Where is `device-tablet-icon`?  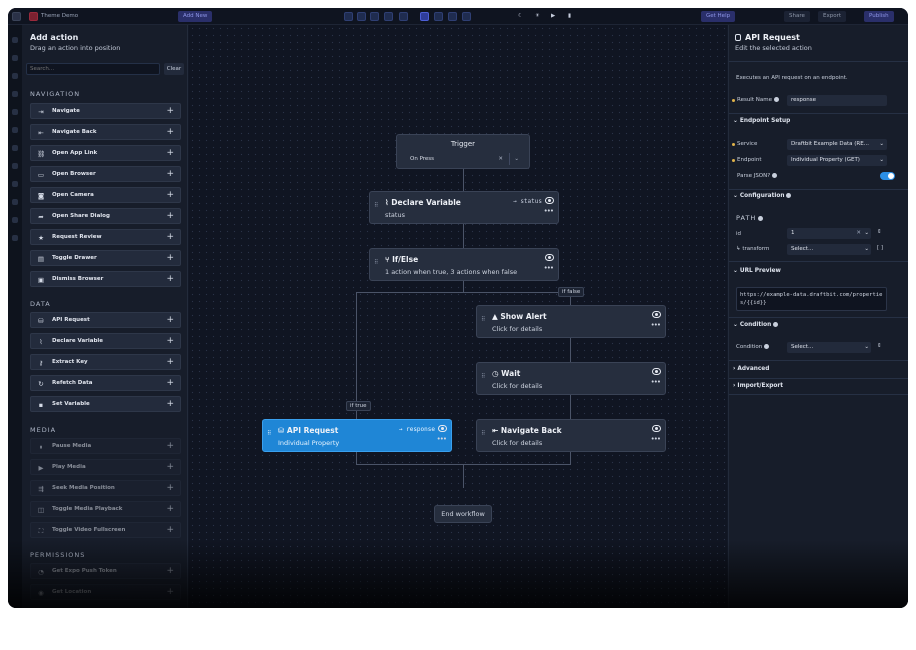 device-tablet-icon is located at coordinates (374, 16).